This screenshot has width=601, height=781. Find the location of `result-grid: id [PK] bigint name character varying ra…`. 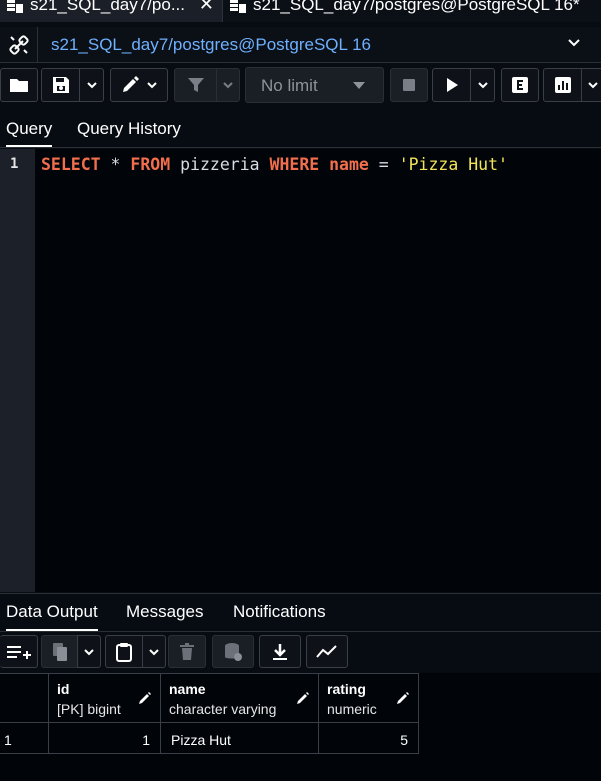

result-grid: id [PK] bigint name character varying ra… is located at coordinates (300, 727).